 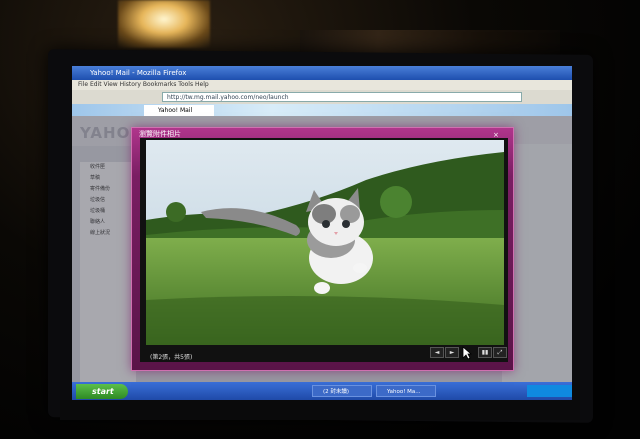 I want to click on prev-icon: ◄, so click(x=437, y=352).